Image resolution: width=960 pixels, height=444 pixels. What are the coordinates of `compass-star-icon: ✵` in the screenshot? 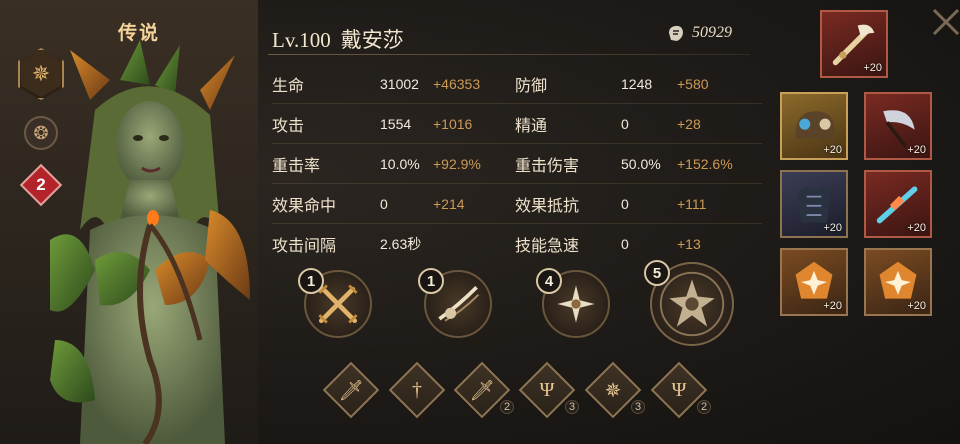 It's located at (41, 74).